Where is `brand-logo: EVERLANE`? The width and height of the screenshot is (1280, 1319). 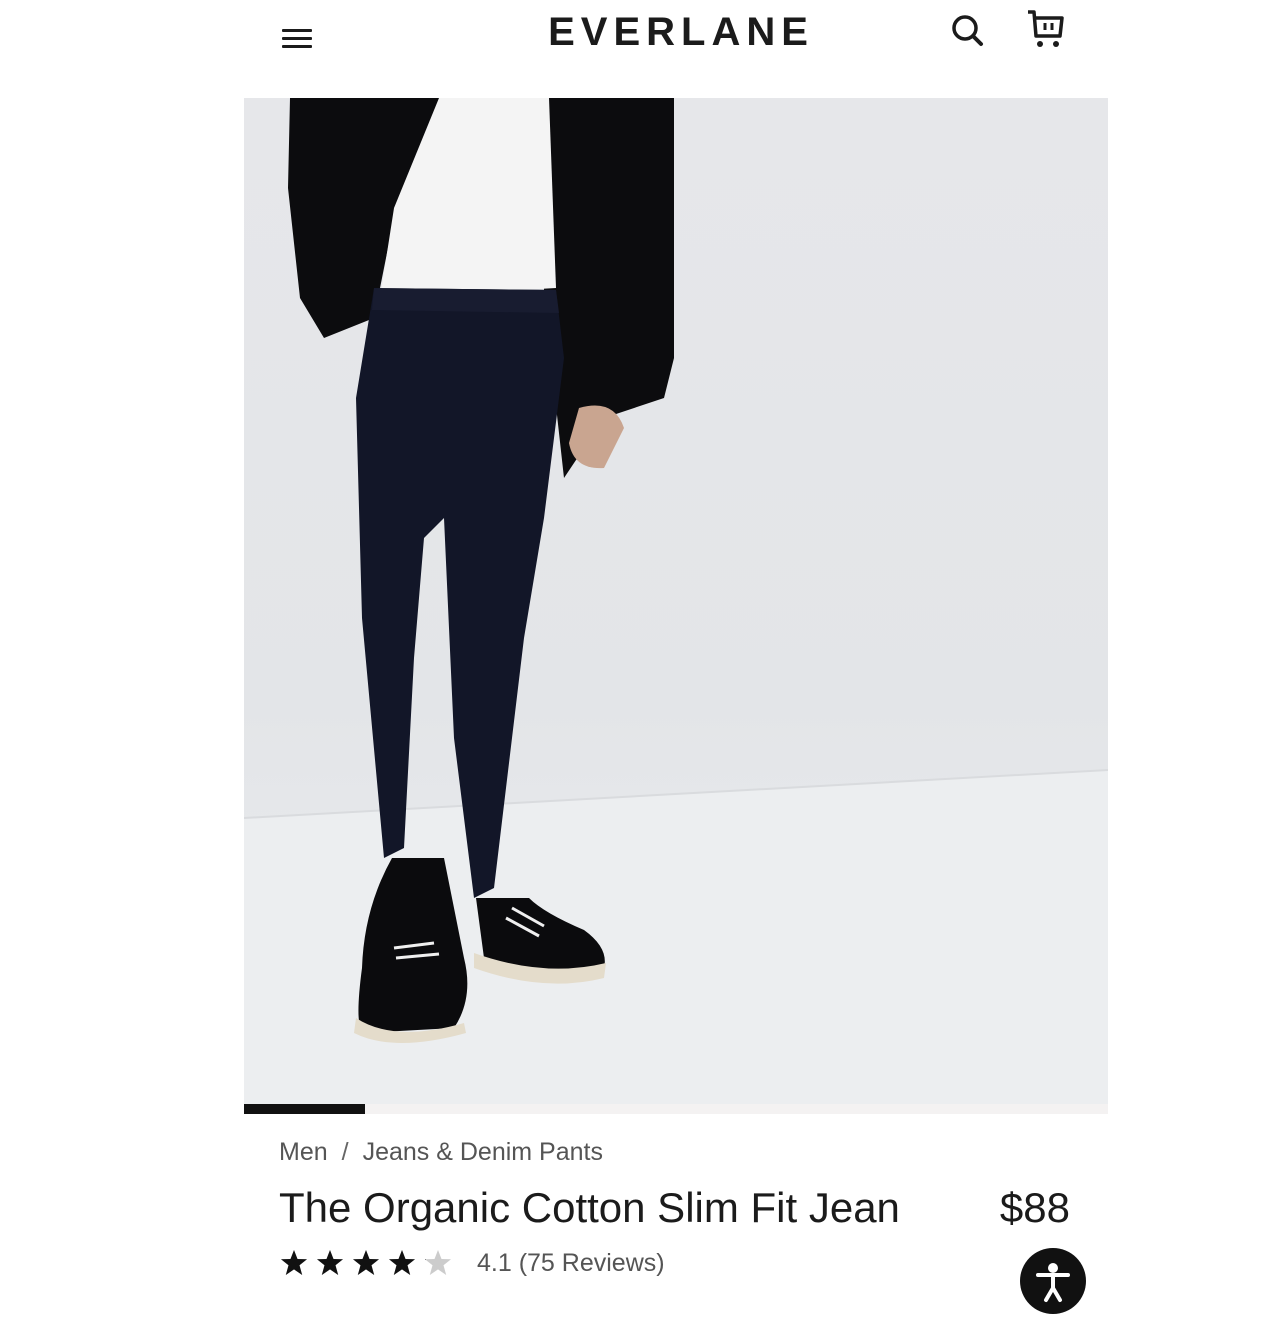
brand-logo: EVERLANE is located at coordinates (640, 32).